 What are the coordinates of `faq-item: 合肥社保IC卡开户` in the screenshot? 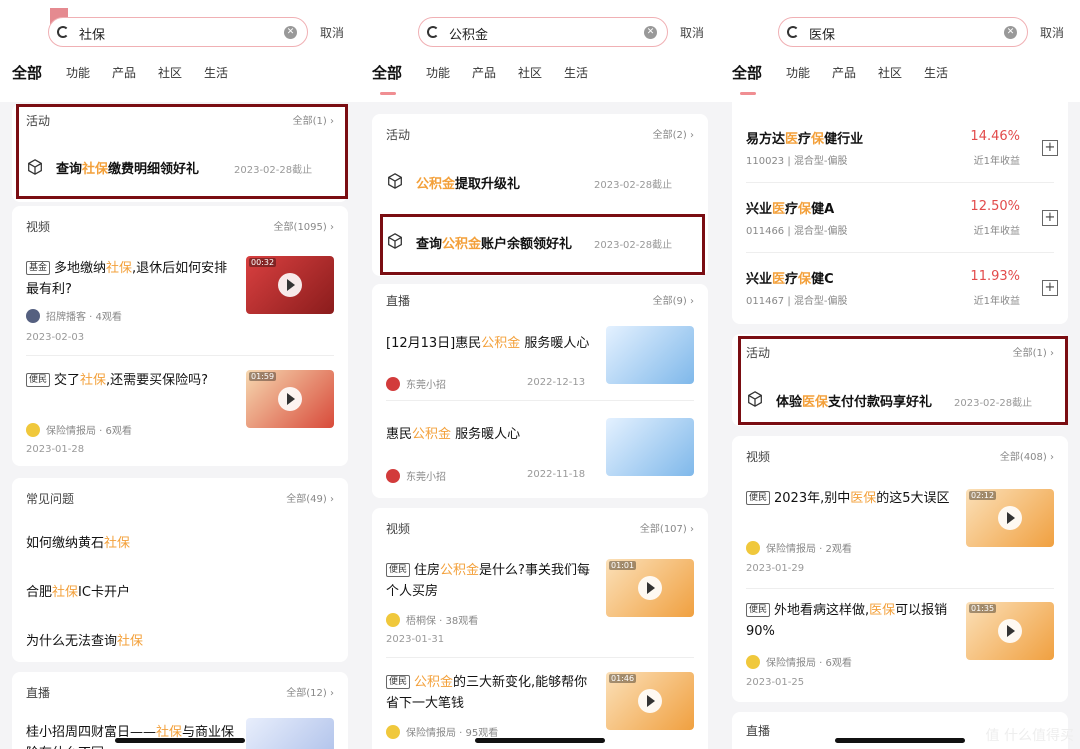 It's located at (78, 590).